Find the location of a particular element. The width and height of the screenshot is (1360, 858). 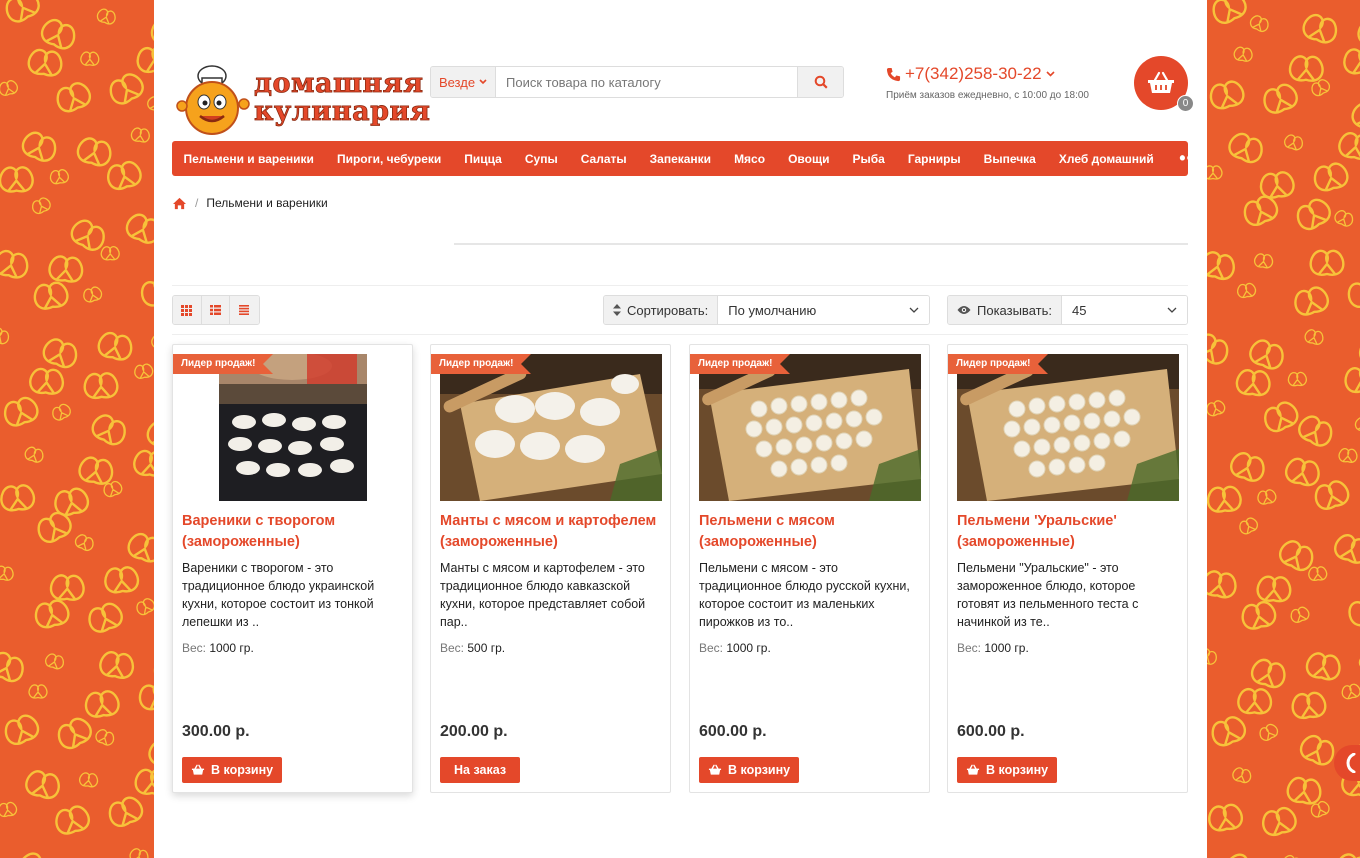

compact-view-button is located at coordinates (244, 310).